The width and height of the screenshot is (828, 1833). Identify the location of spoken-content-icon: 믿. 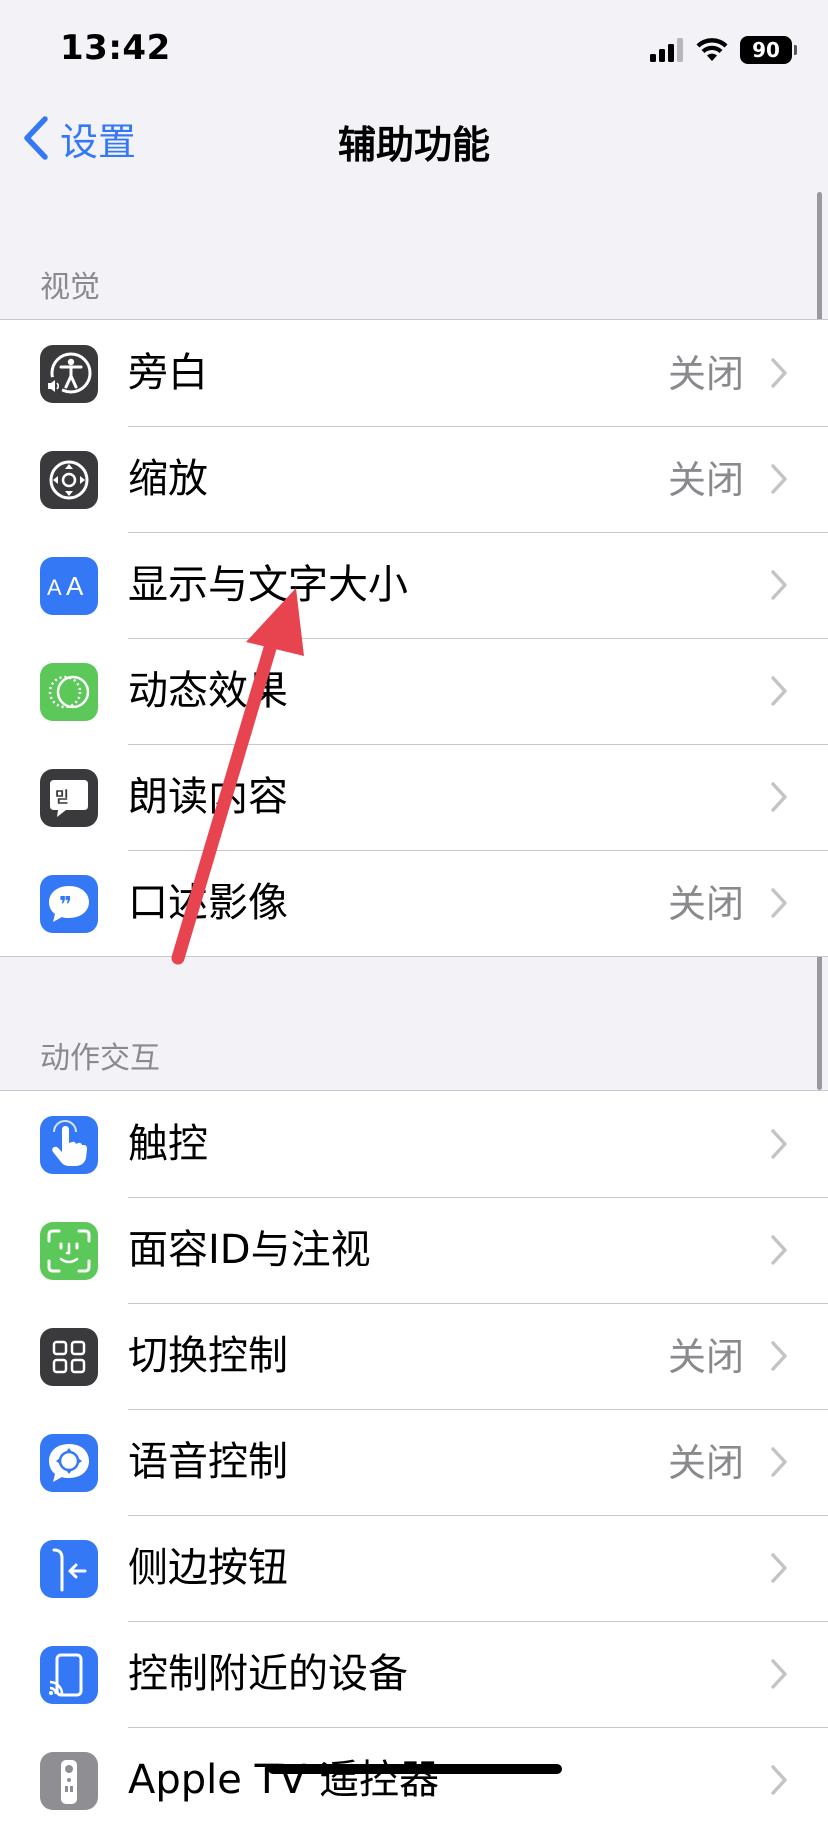
(69, 798).